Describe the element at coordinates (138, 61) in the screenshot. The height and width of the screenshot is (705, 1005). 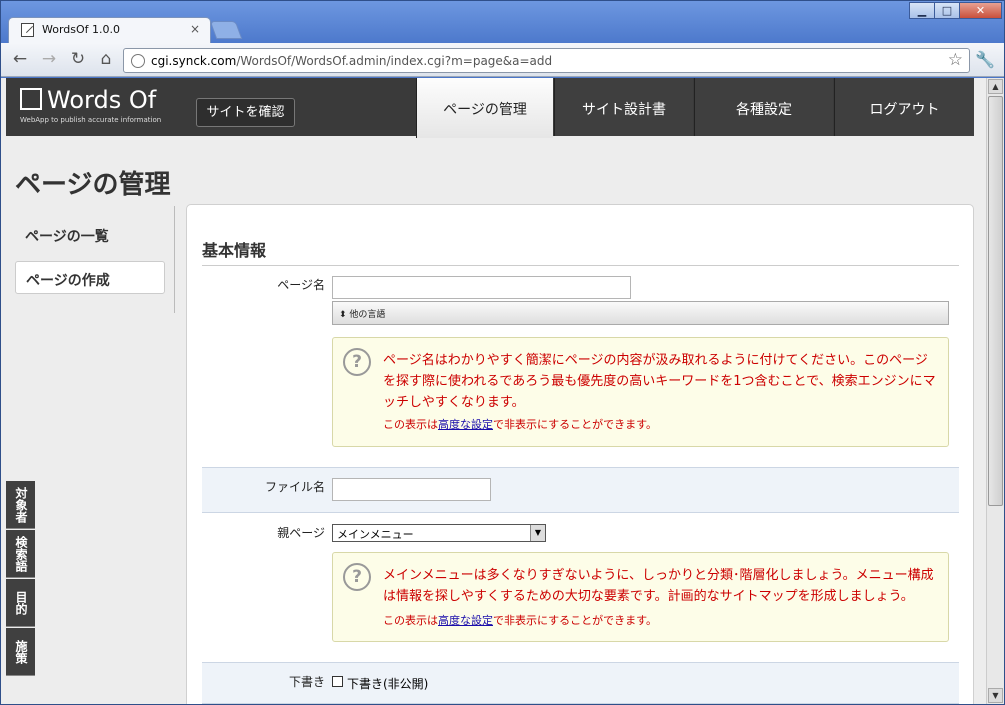
I see `globe-icon` at that location.